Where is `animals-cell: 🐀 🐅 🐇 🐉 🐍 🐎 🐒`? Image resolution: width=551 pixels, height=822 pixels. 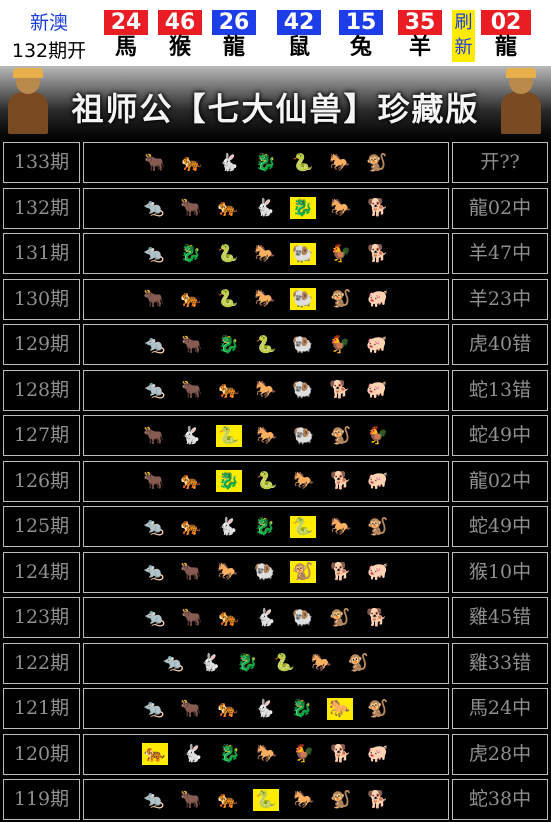
animals-cell: 🐀 🐅 🐇 🐉 🐍 🐎 🐒 is located at coordinates (266, 526).